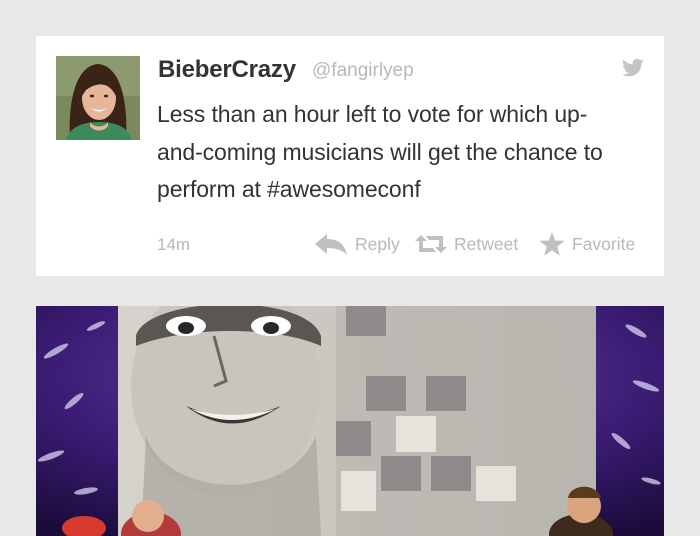 The width and height of the screenshot is (700, 536). Describe the element at coordinates (173, 245) in the screenshot. I see `timestamp: 14m` at that location.